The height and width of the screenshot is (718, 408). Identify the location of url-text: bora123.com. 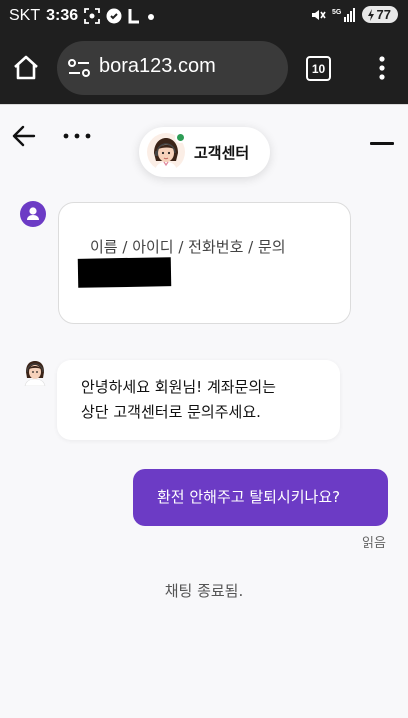
(157, 66).